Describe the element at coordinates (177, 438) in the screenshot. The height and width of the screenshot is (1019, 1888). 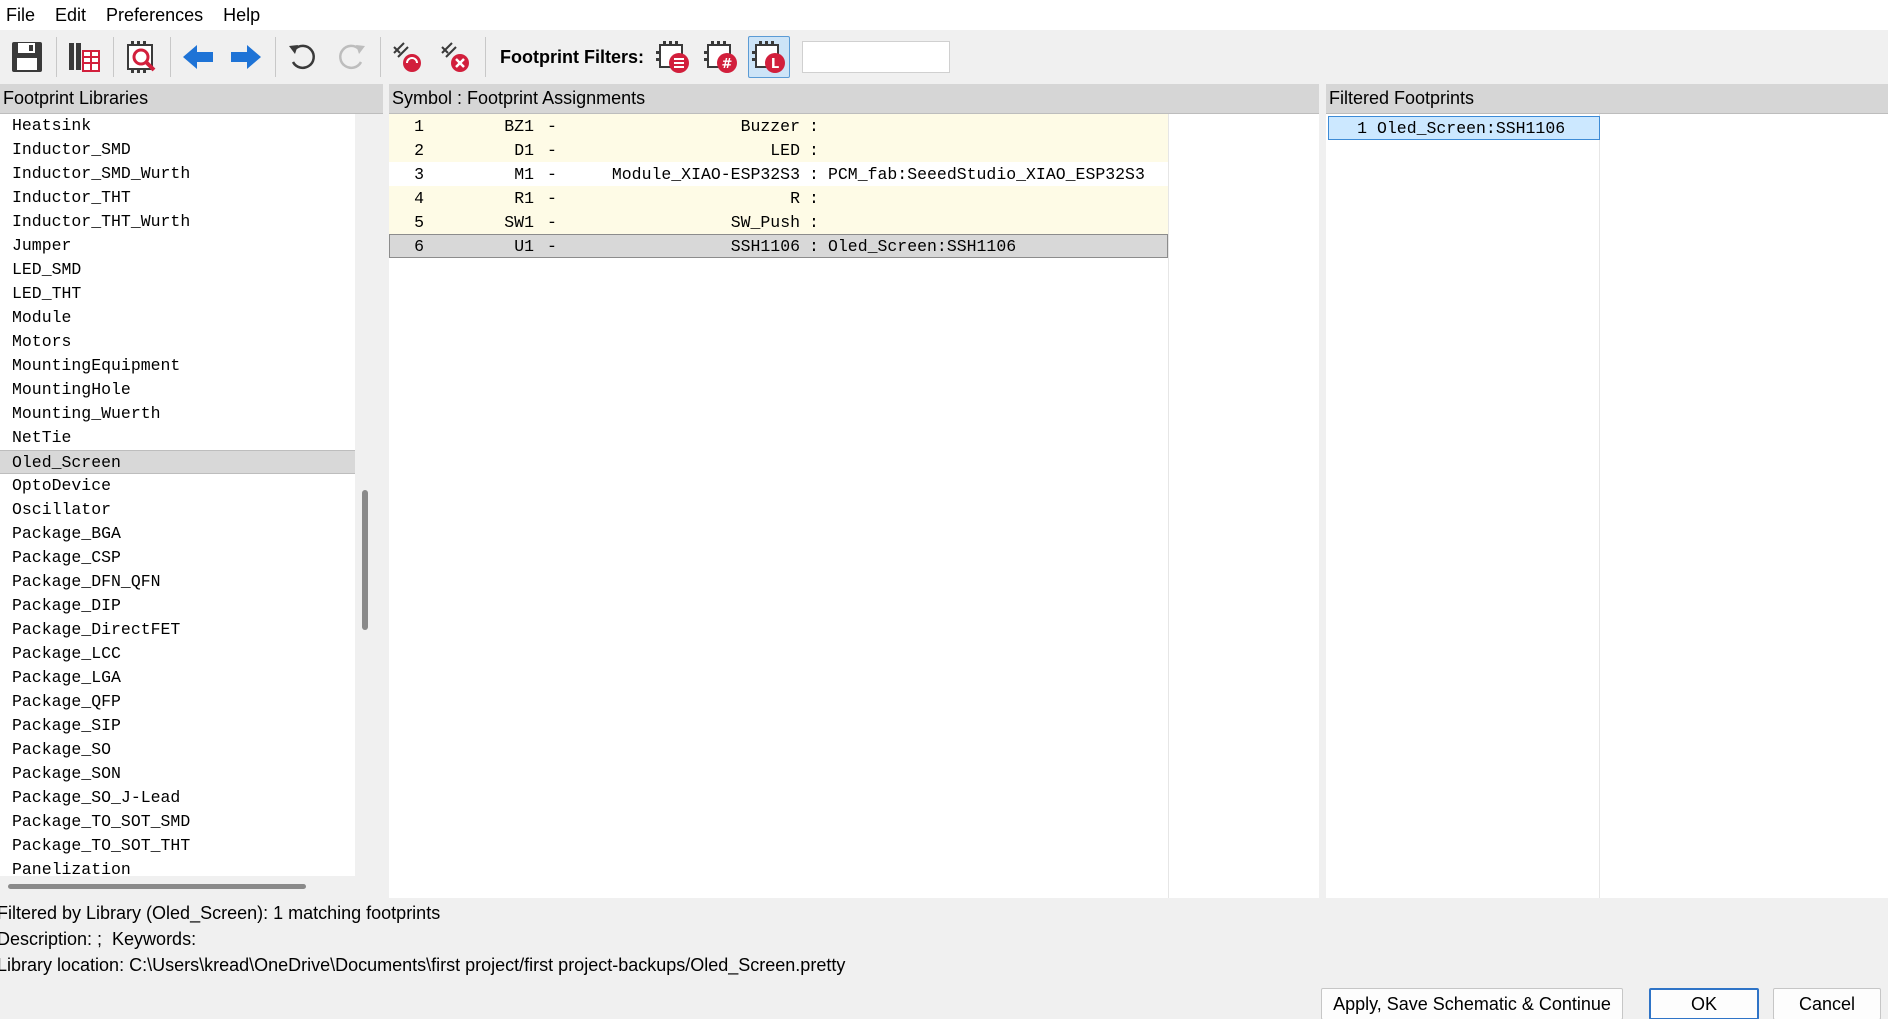
I see `library-item: NetTie` at that location.